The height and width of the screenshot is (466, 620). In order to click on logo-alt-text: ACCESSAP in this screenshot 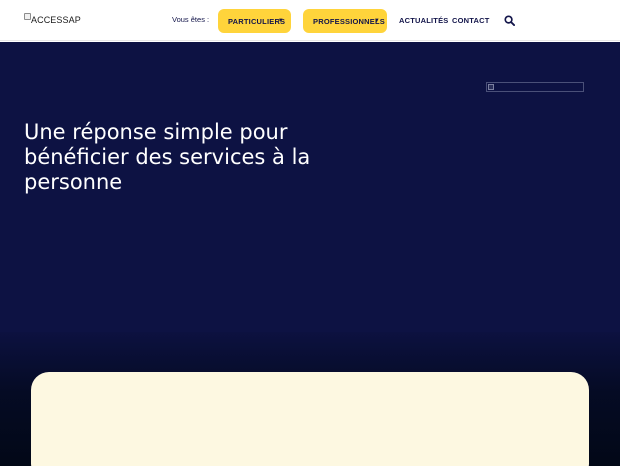, I will do `click(56, 20)`.